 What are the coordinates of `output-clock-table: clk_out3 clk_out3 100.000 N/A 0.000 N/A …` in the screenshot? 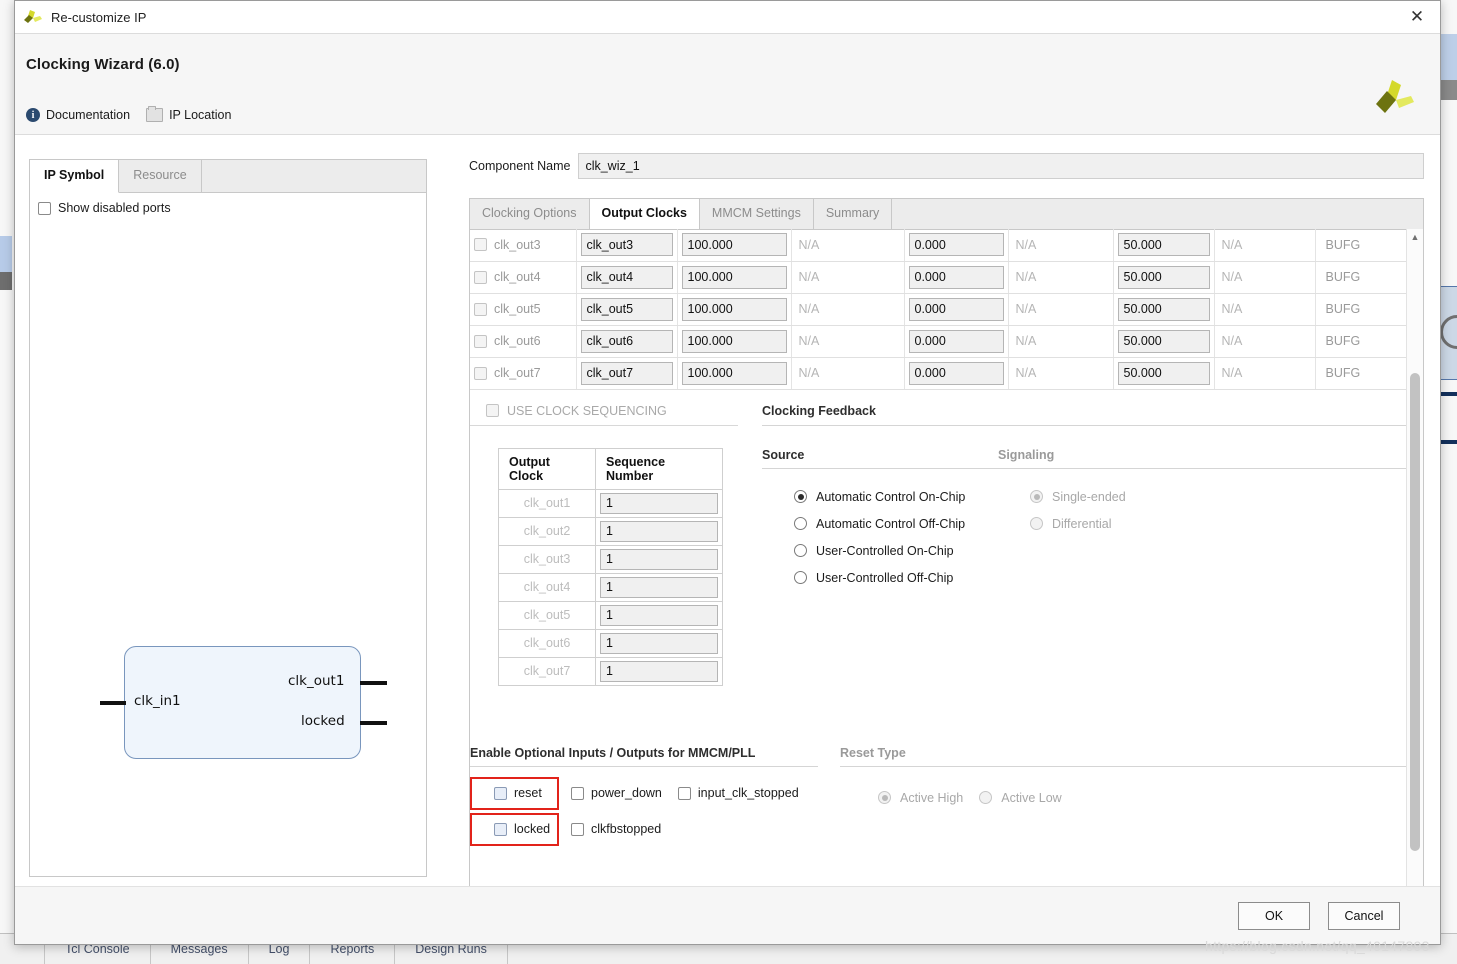 It's located at (938, 309).